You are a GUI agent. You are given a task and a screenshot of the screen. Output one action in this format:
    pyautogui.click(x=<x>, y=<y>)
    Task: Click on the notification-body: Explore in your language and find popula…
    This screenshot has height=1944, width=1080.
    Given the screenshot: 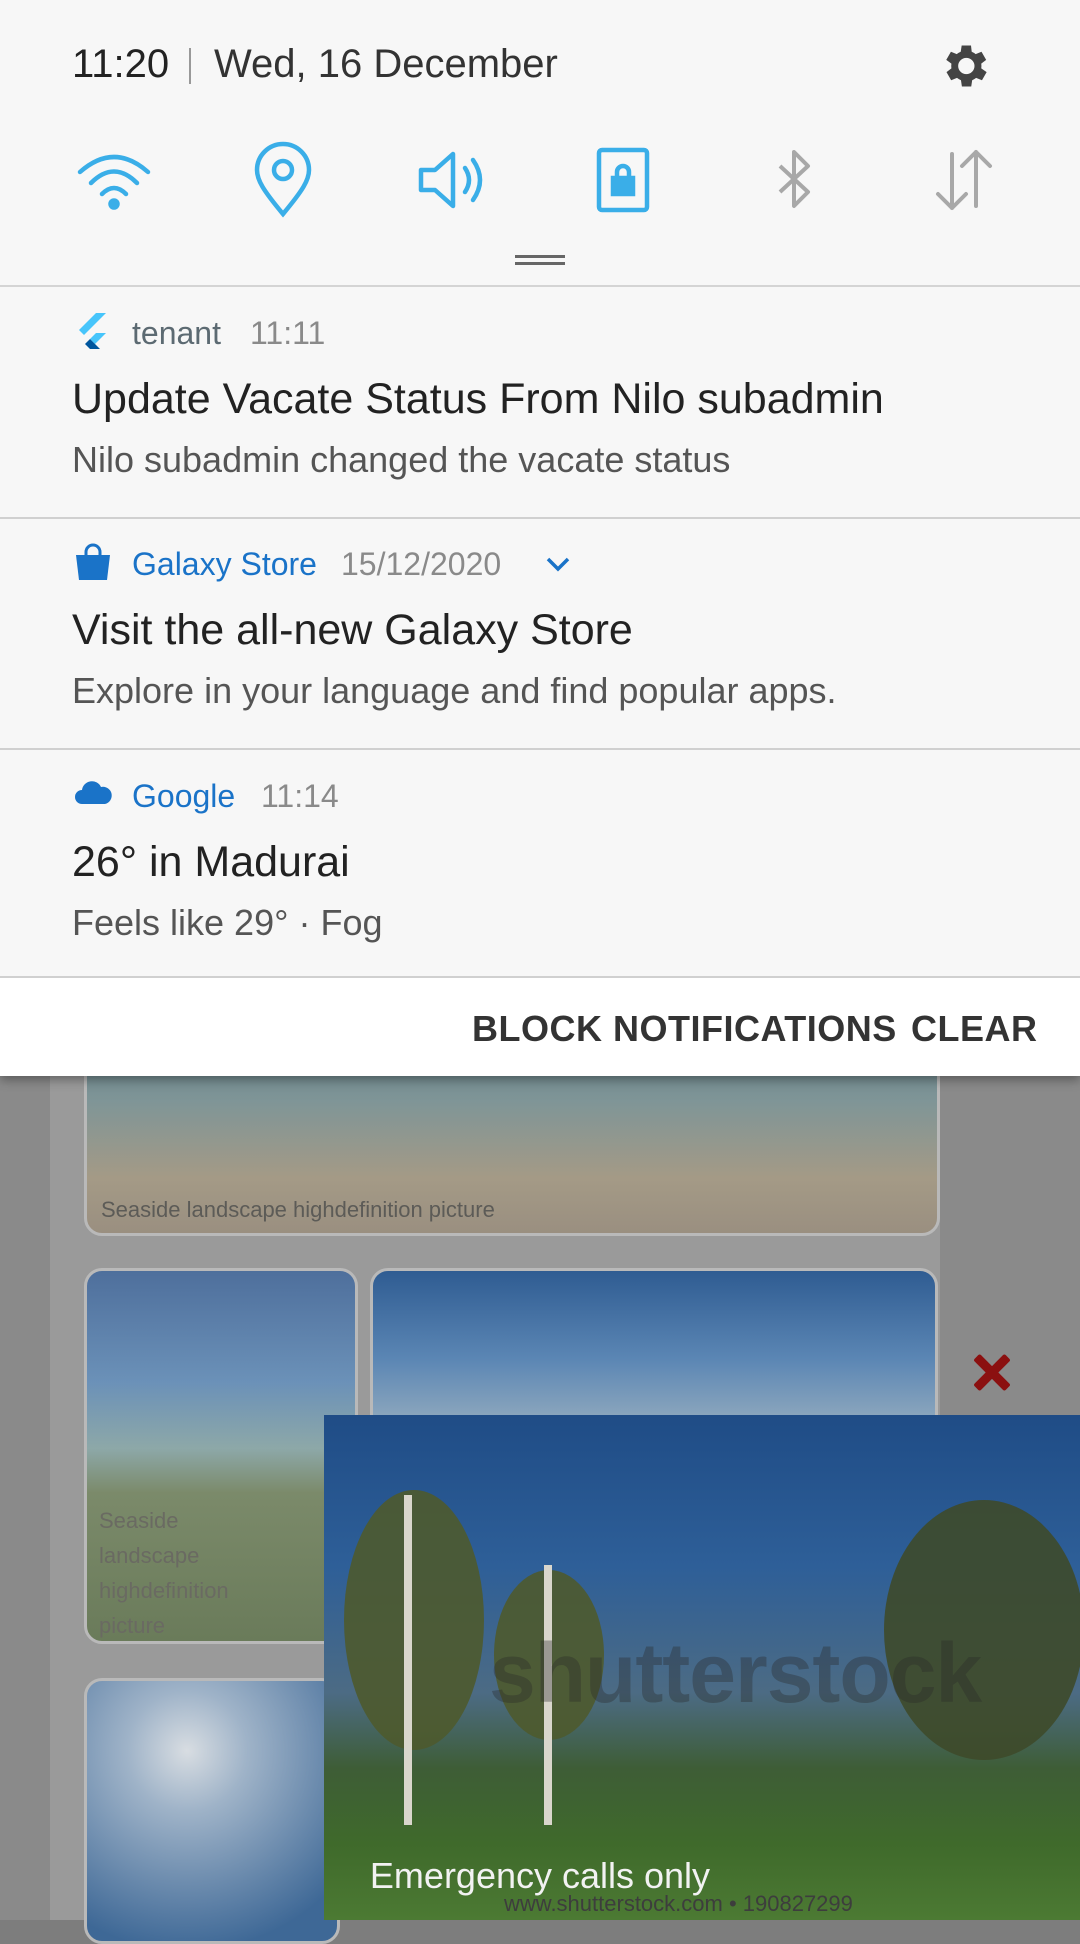 What is the action you would take?
    pyautogui.click(x=454, y=690)
    